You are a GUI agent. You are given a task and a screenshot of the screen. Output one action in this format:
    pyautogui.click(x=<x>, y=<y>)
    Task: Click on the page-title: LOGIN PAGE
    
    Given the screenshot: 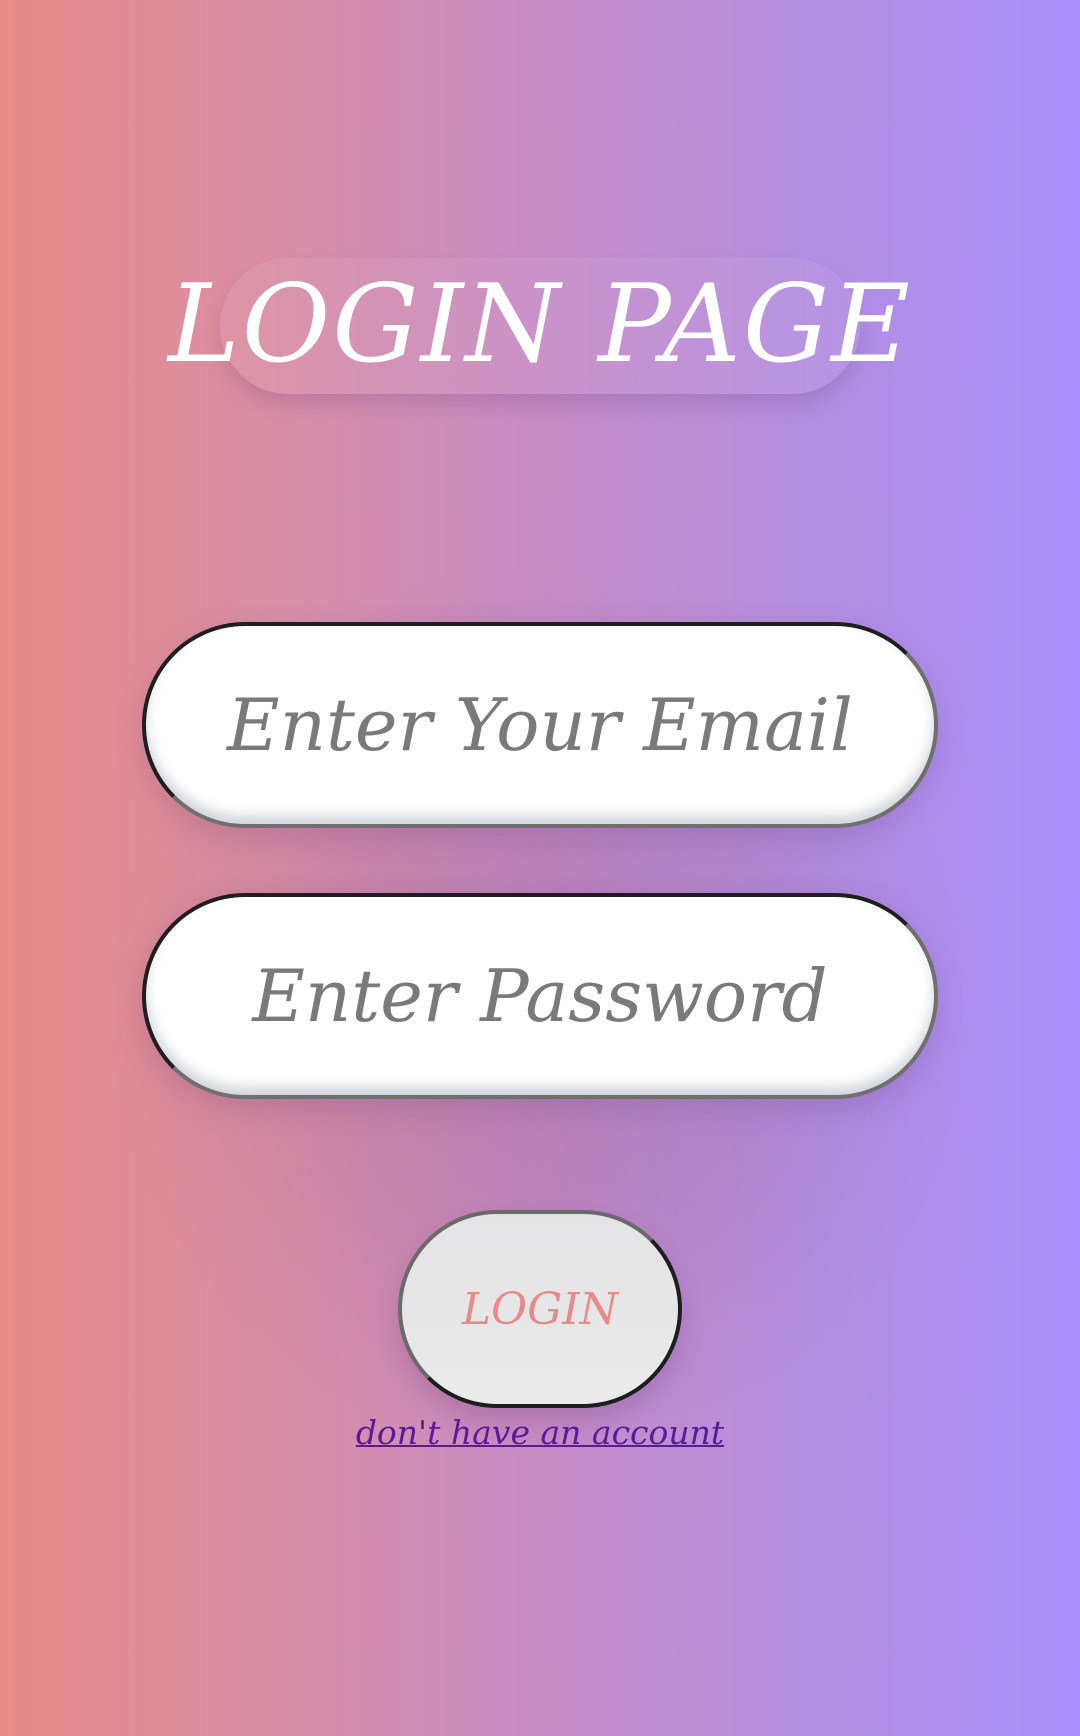 What is the action you would take?
    pyautogui.click(x=540, y=324)
    